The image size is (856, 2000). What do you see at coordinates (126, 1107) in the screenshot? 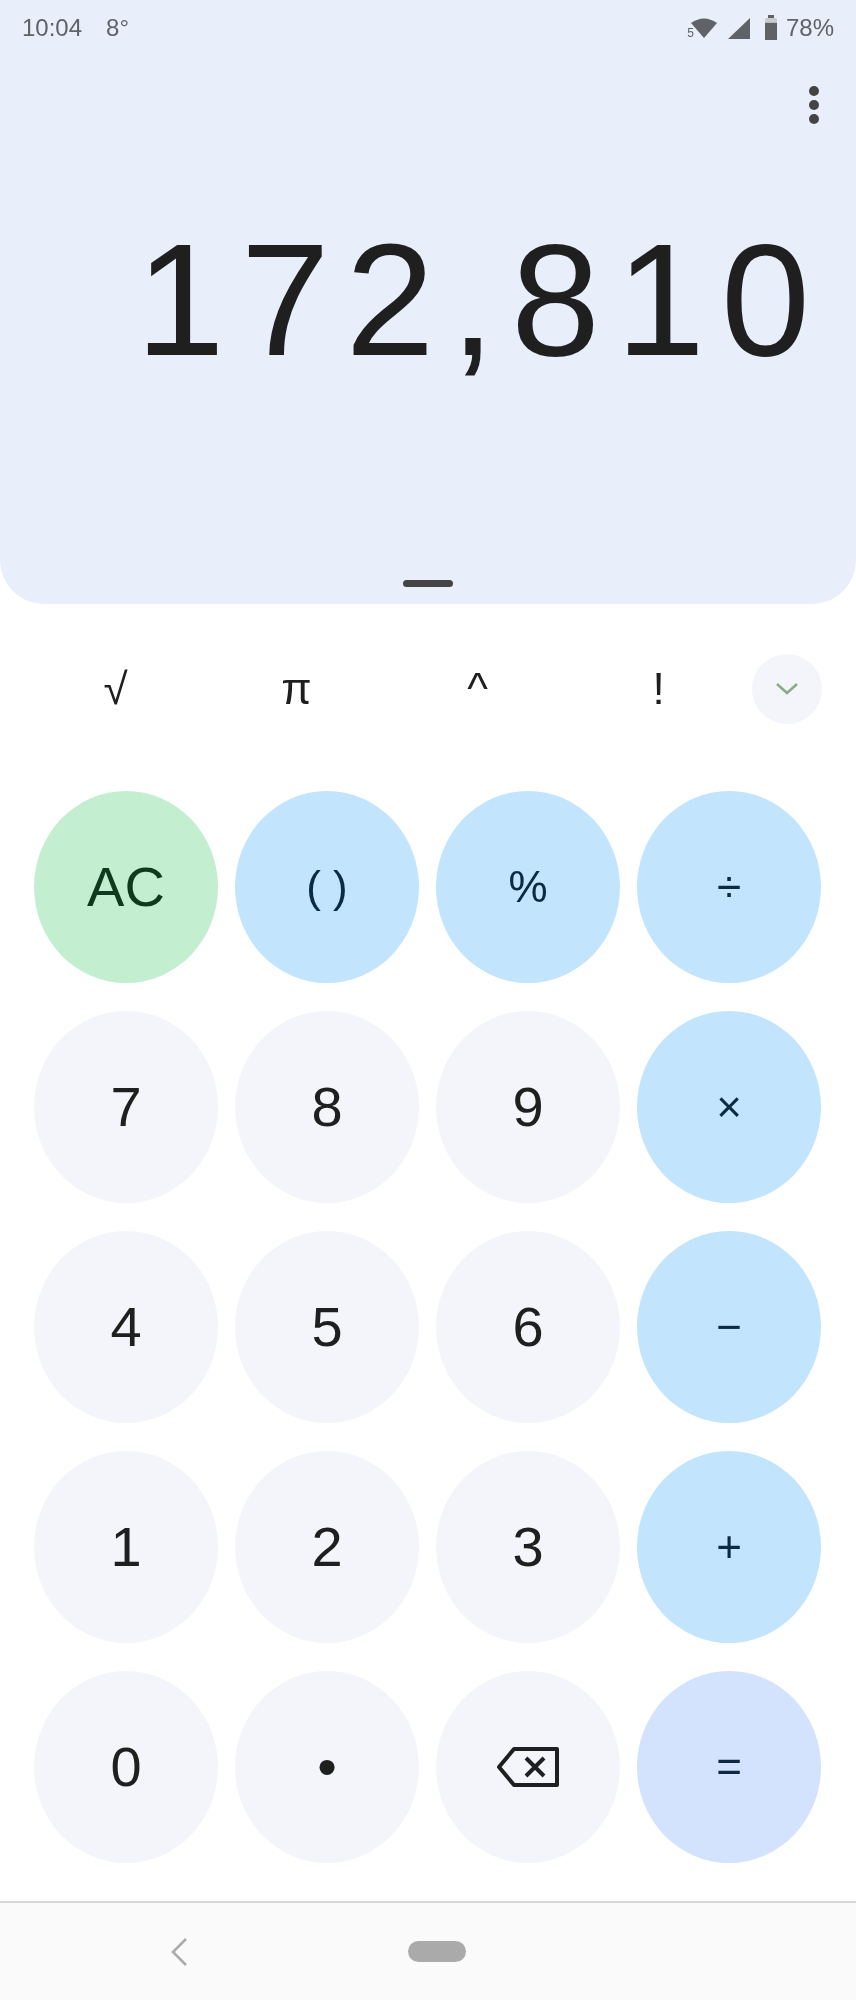
I see `digit-key: 7` at bounding box center [126, 1107].